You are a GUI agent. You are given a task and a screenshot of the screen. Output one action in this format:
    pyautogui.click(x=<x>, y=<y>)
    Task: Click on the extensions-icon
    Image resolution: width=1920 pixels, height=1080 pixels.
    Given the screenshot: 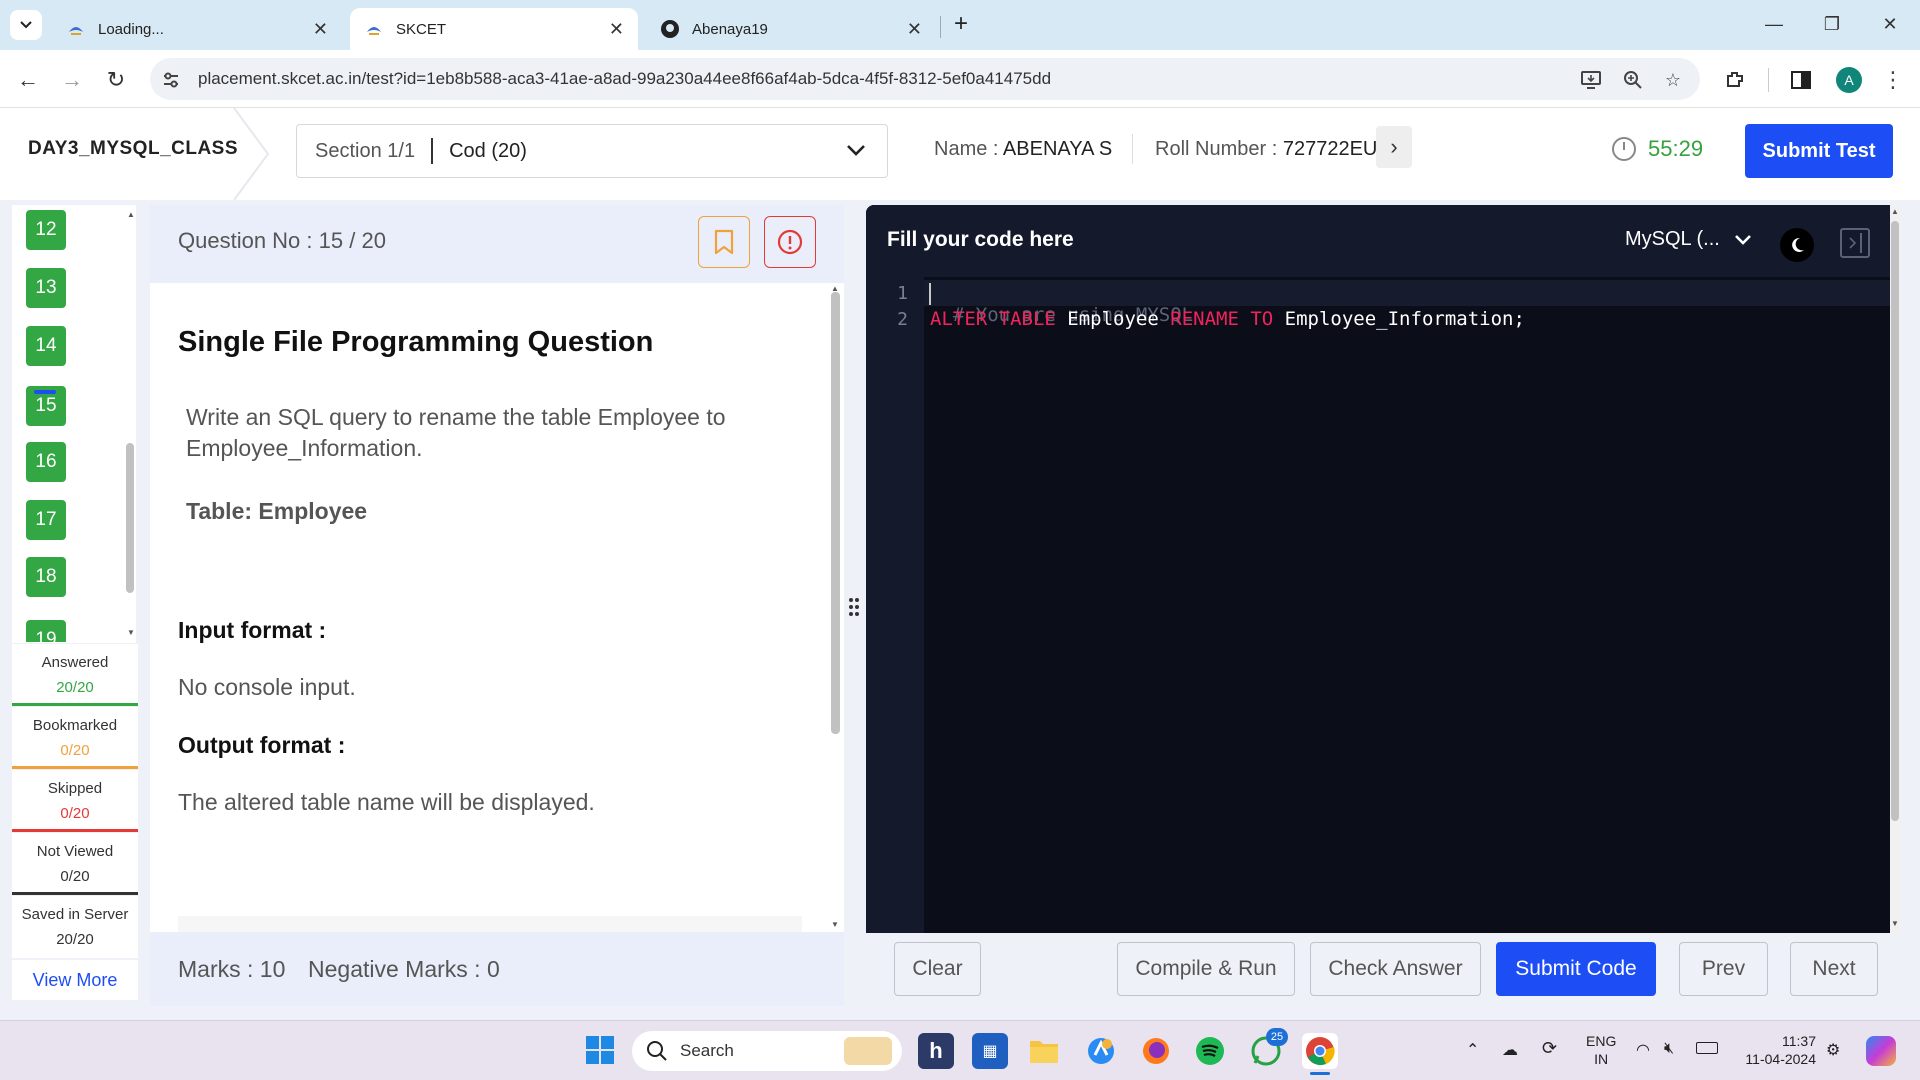 What is the action you would take?
    pyautogui.click(x=1735, y=80)
    